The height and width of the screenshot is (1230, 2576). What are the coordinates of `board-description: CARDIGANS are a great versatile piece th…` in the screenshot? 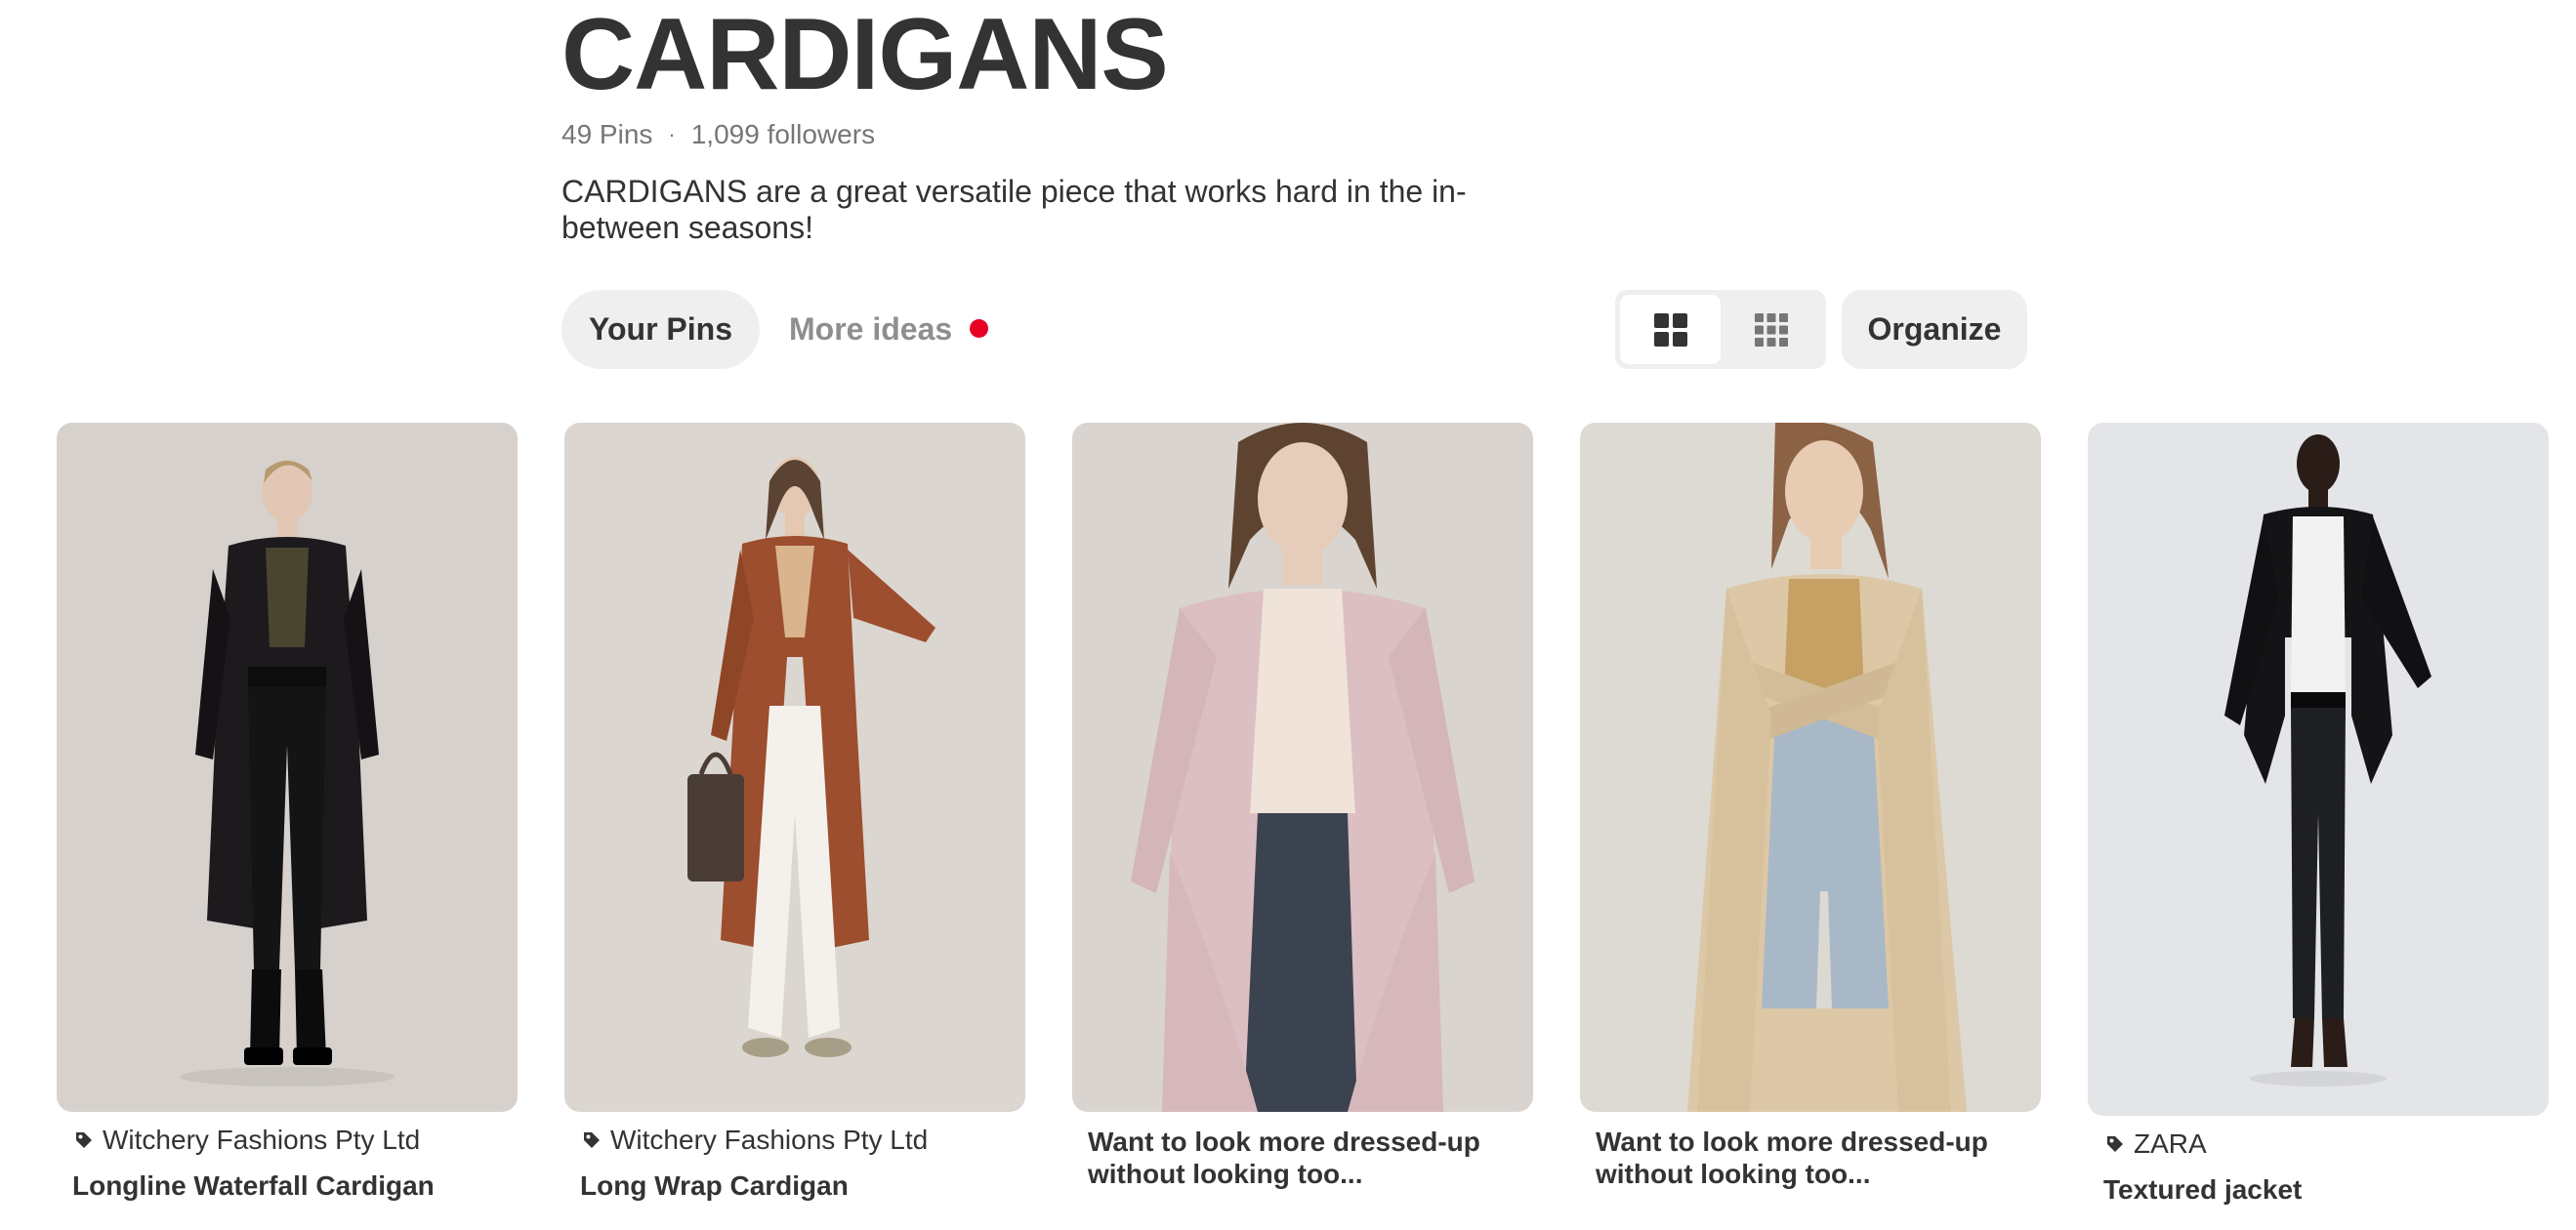 It's located at (1014, 209).